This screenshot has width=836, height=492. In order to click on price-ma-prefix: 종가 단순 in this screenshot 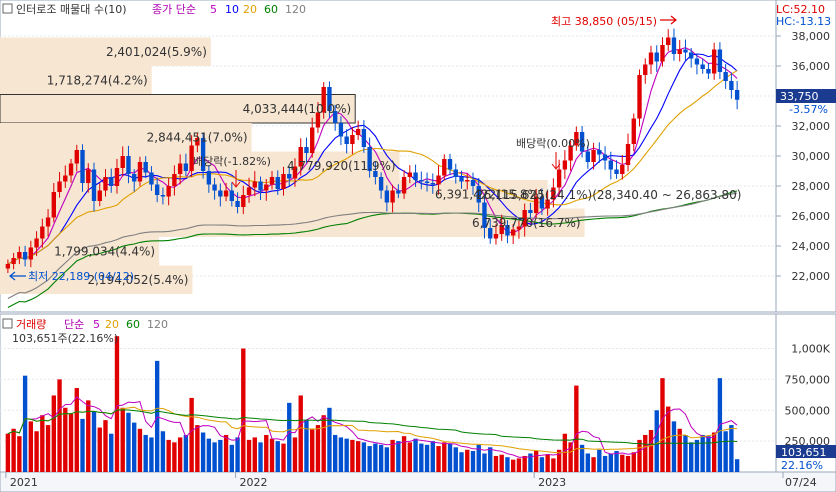, I will do `click(174, 9)`.